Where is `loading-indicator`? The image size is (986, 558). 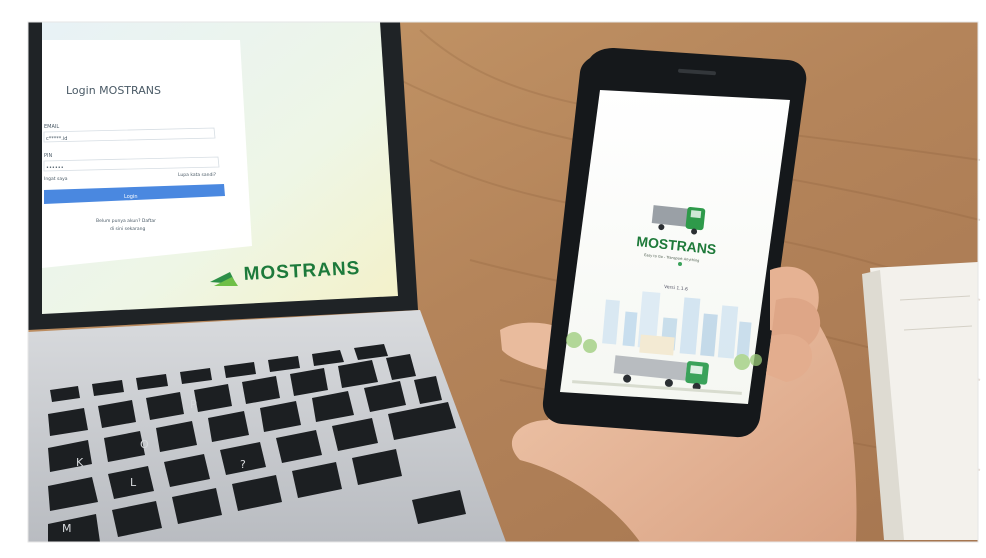 loading-indicator is located at coordinates (680, 264).